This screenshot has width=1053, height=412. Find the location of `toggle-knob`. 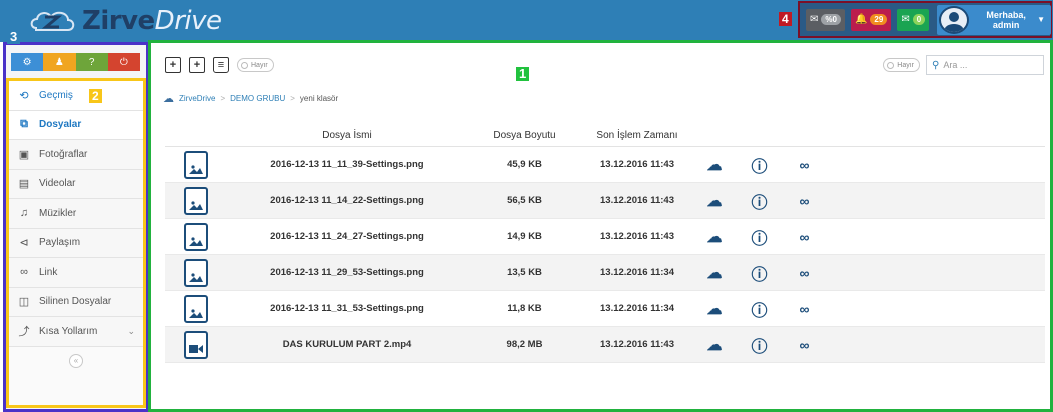

toggle-knob is located at coordinates (891, 65).